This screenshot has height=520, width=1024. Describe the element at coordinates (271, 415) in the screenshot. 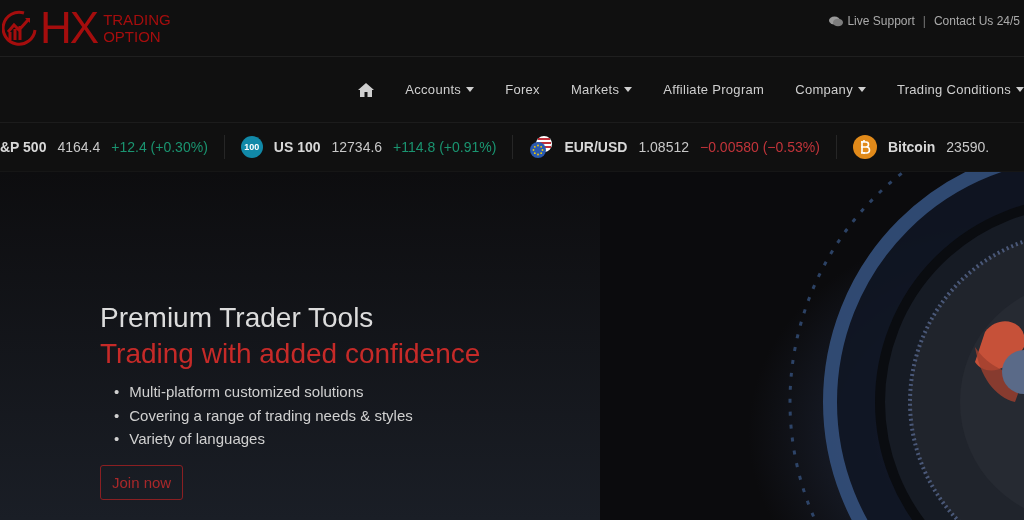

I see `feature-item: Covering a range of trading needs & styles` at that location.